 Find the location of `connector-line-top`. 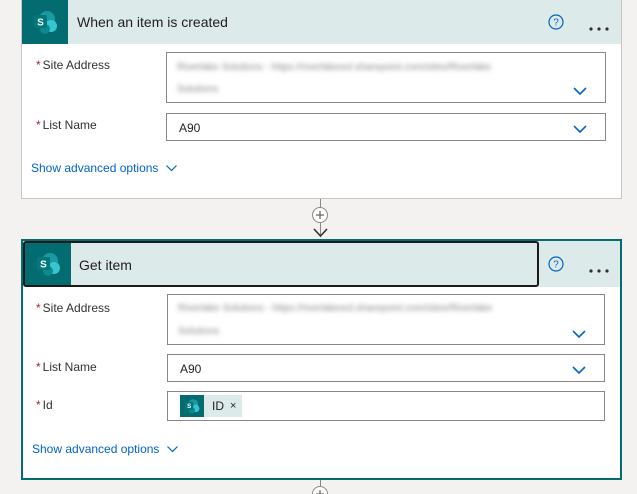

connector-line-top is located at coordinates (320, 203).